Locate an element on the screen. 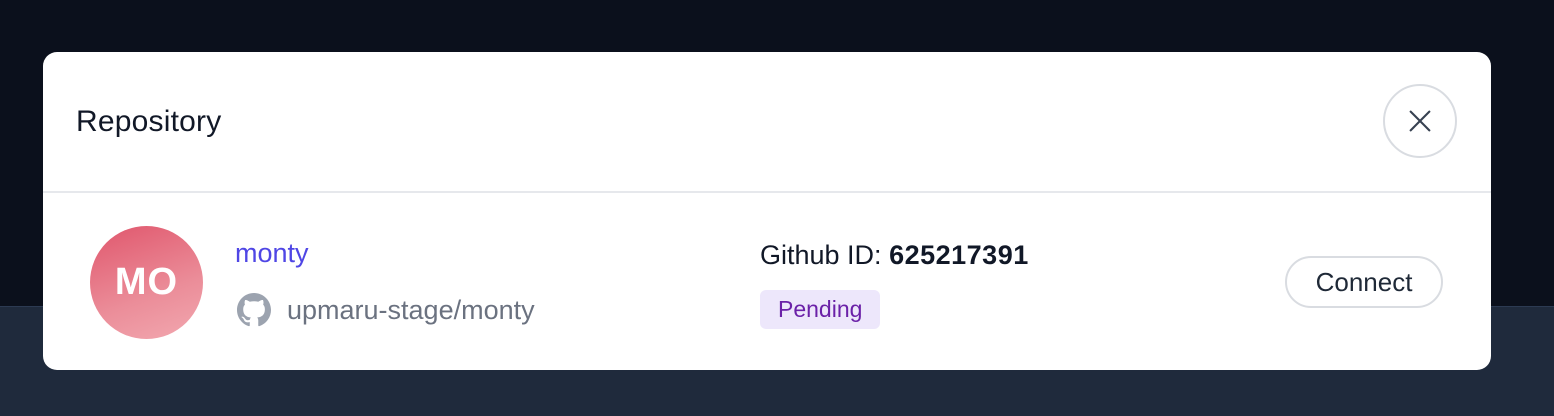 This screenshot has height=416, width=1554. status-badge: Pending is located at coordinates (820, 309).